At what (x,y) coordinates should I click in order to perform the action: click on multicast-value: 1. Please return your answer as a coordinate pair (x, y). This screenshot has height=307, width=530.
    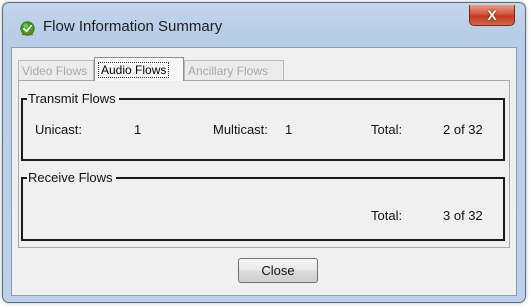
    Looking at the image, I should click on (289, 129).